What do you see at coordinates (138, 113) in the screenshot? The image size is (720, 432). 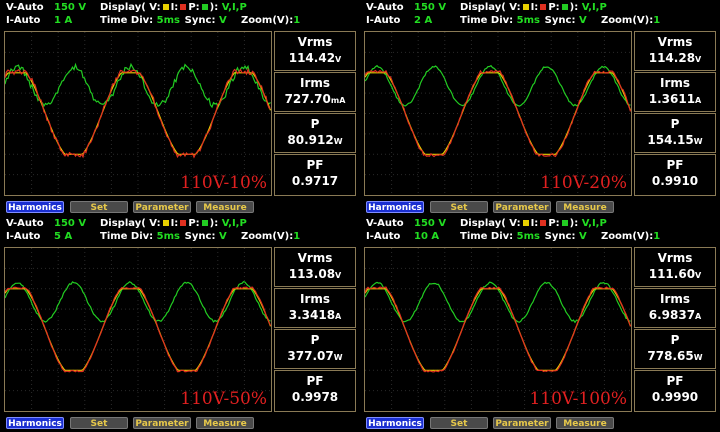 I see `waveform-display: 110V-10%` at bounding box center [138, 113].